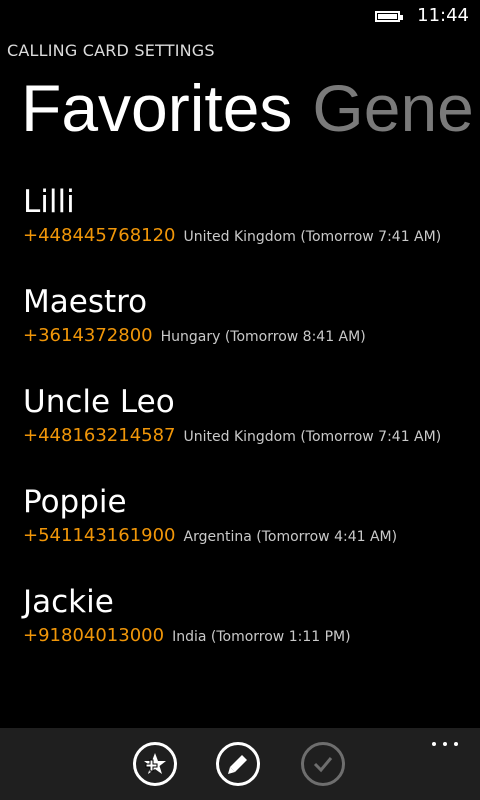  I want to click on location-time: Hungary (Tomorrow 8:41 AM), so click(263, 337).